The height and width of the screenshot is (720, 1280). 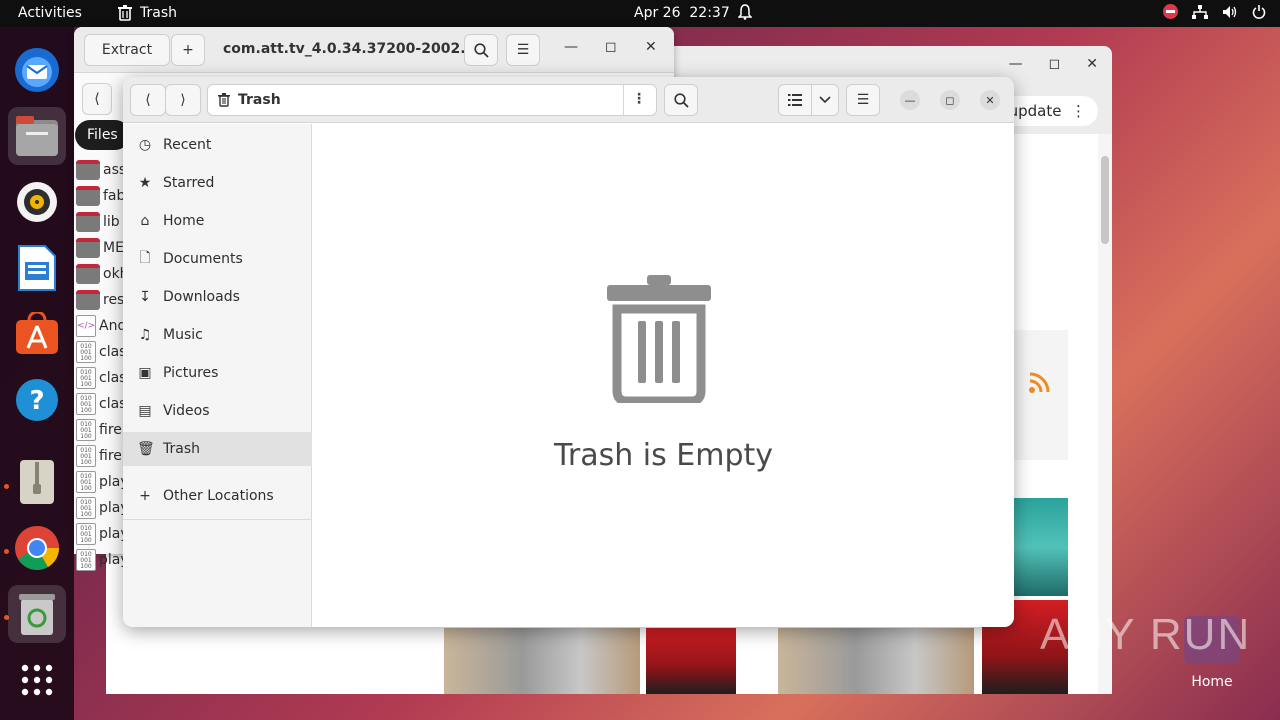 I want to click on app-grid-icon, so click(x=37, y=680).